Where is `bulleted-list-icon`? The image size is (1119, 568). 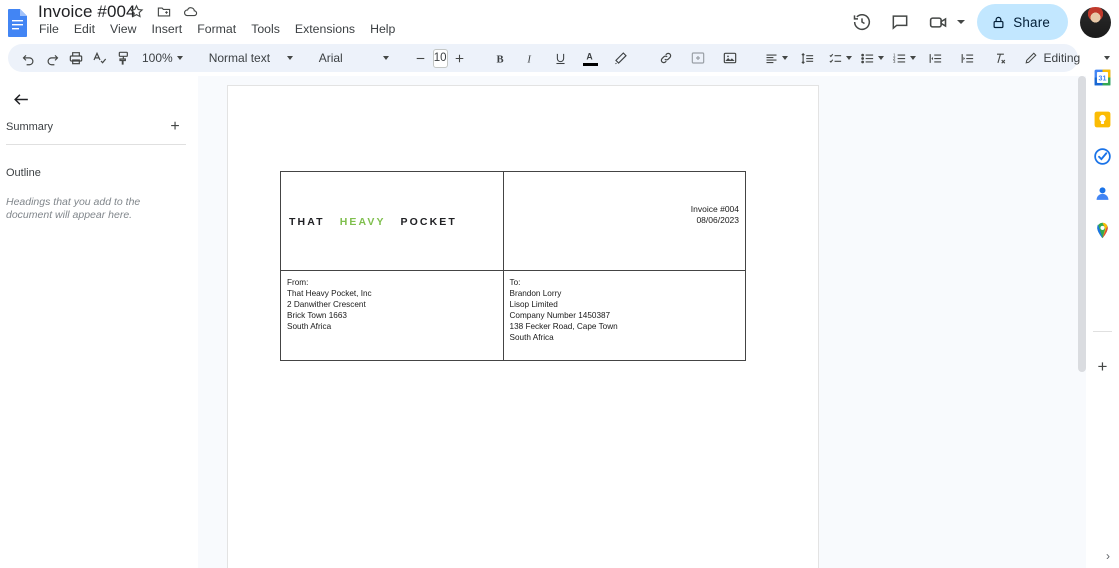 bulleted-list-icon is located at coordinates (872, 58).